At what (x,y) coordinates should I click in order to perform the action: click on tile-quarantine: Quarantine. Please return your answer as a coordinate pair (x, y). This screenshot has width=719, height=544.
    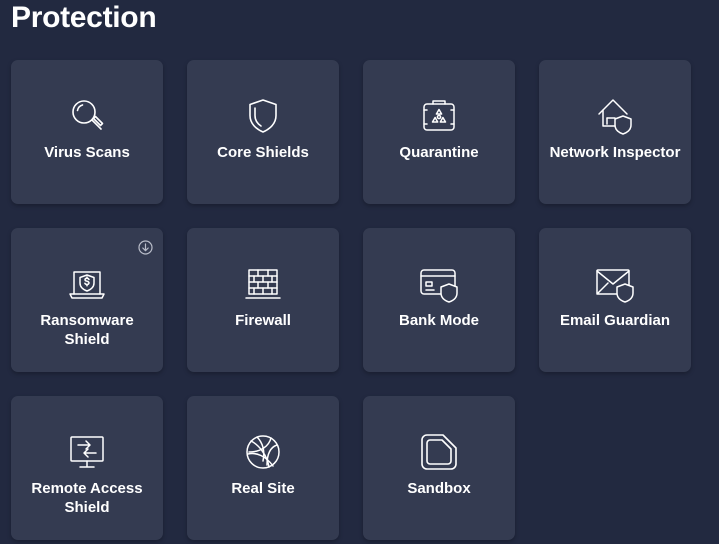
    Looking at the image, I should click on (439, 132).